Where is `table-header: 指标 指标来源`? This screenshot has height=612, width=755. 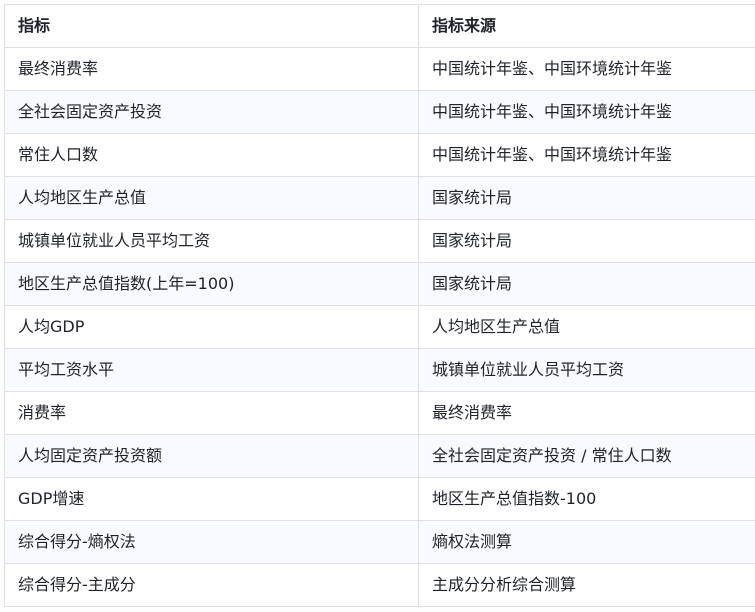 table-header: 指标 指标来源 is located at coordinates (379, 26).